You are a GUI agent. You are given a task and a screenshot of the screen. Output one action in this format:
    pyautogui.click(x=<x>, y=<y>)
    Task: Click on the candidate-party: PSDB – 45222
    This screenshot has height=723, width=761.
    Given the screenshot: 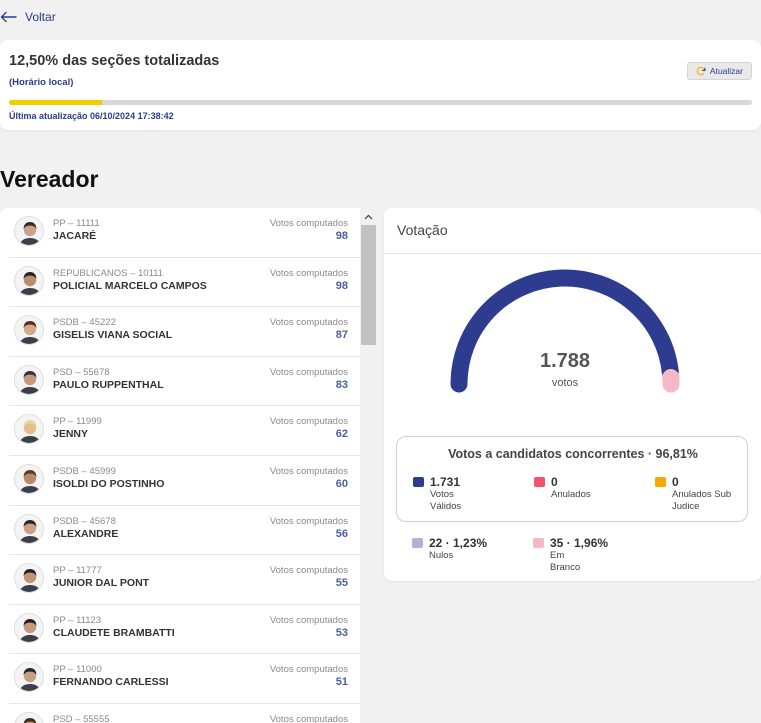 What is the action you would take?
    pyautogui.click(x=84, y=323)
    